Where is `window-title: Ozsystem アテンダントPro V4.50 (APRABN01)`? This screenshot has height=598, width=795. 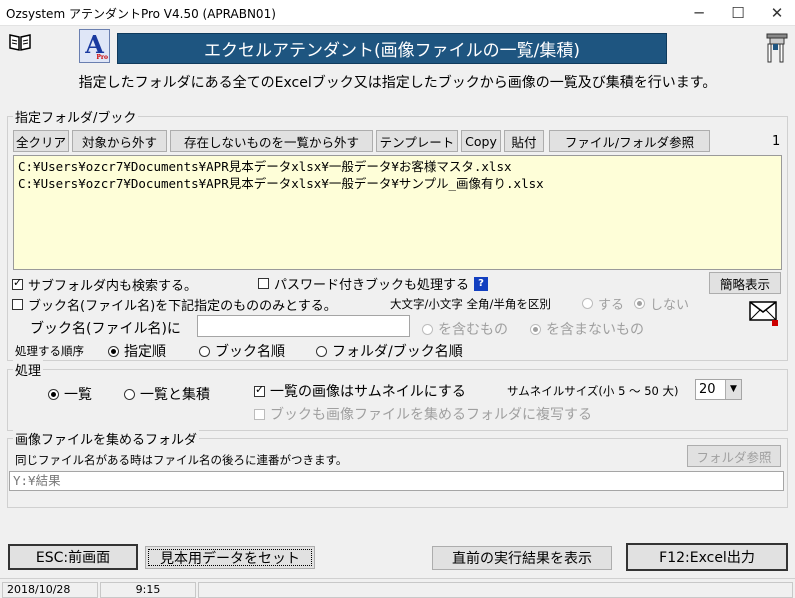
window-title: Ozsystem アテンダントPro V4.50 (APRABN01) is located at coordinates (141, 14).